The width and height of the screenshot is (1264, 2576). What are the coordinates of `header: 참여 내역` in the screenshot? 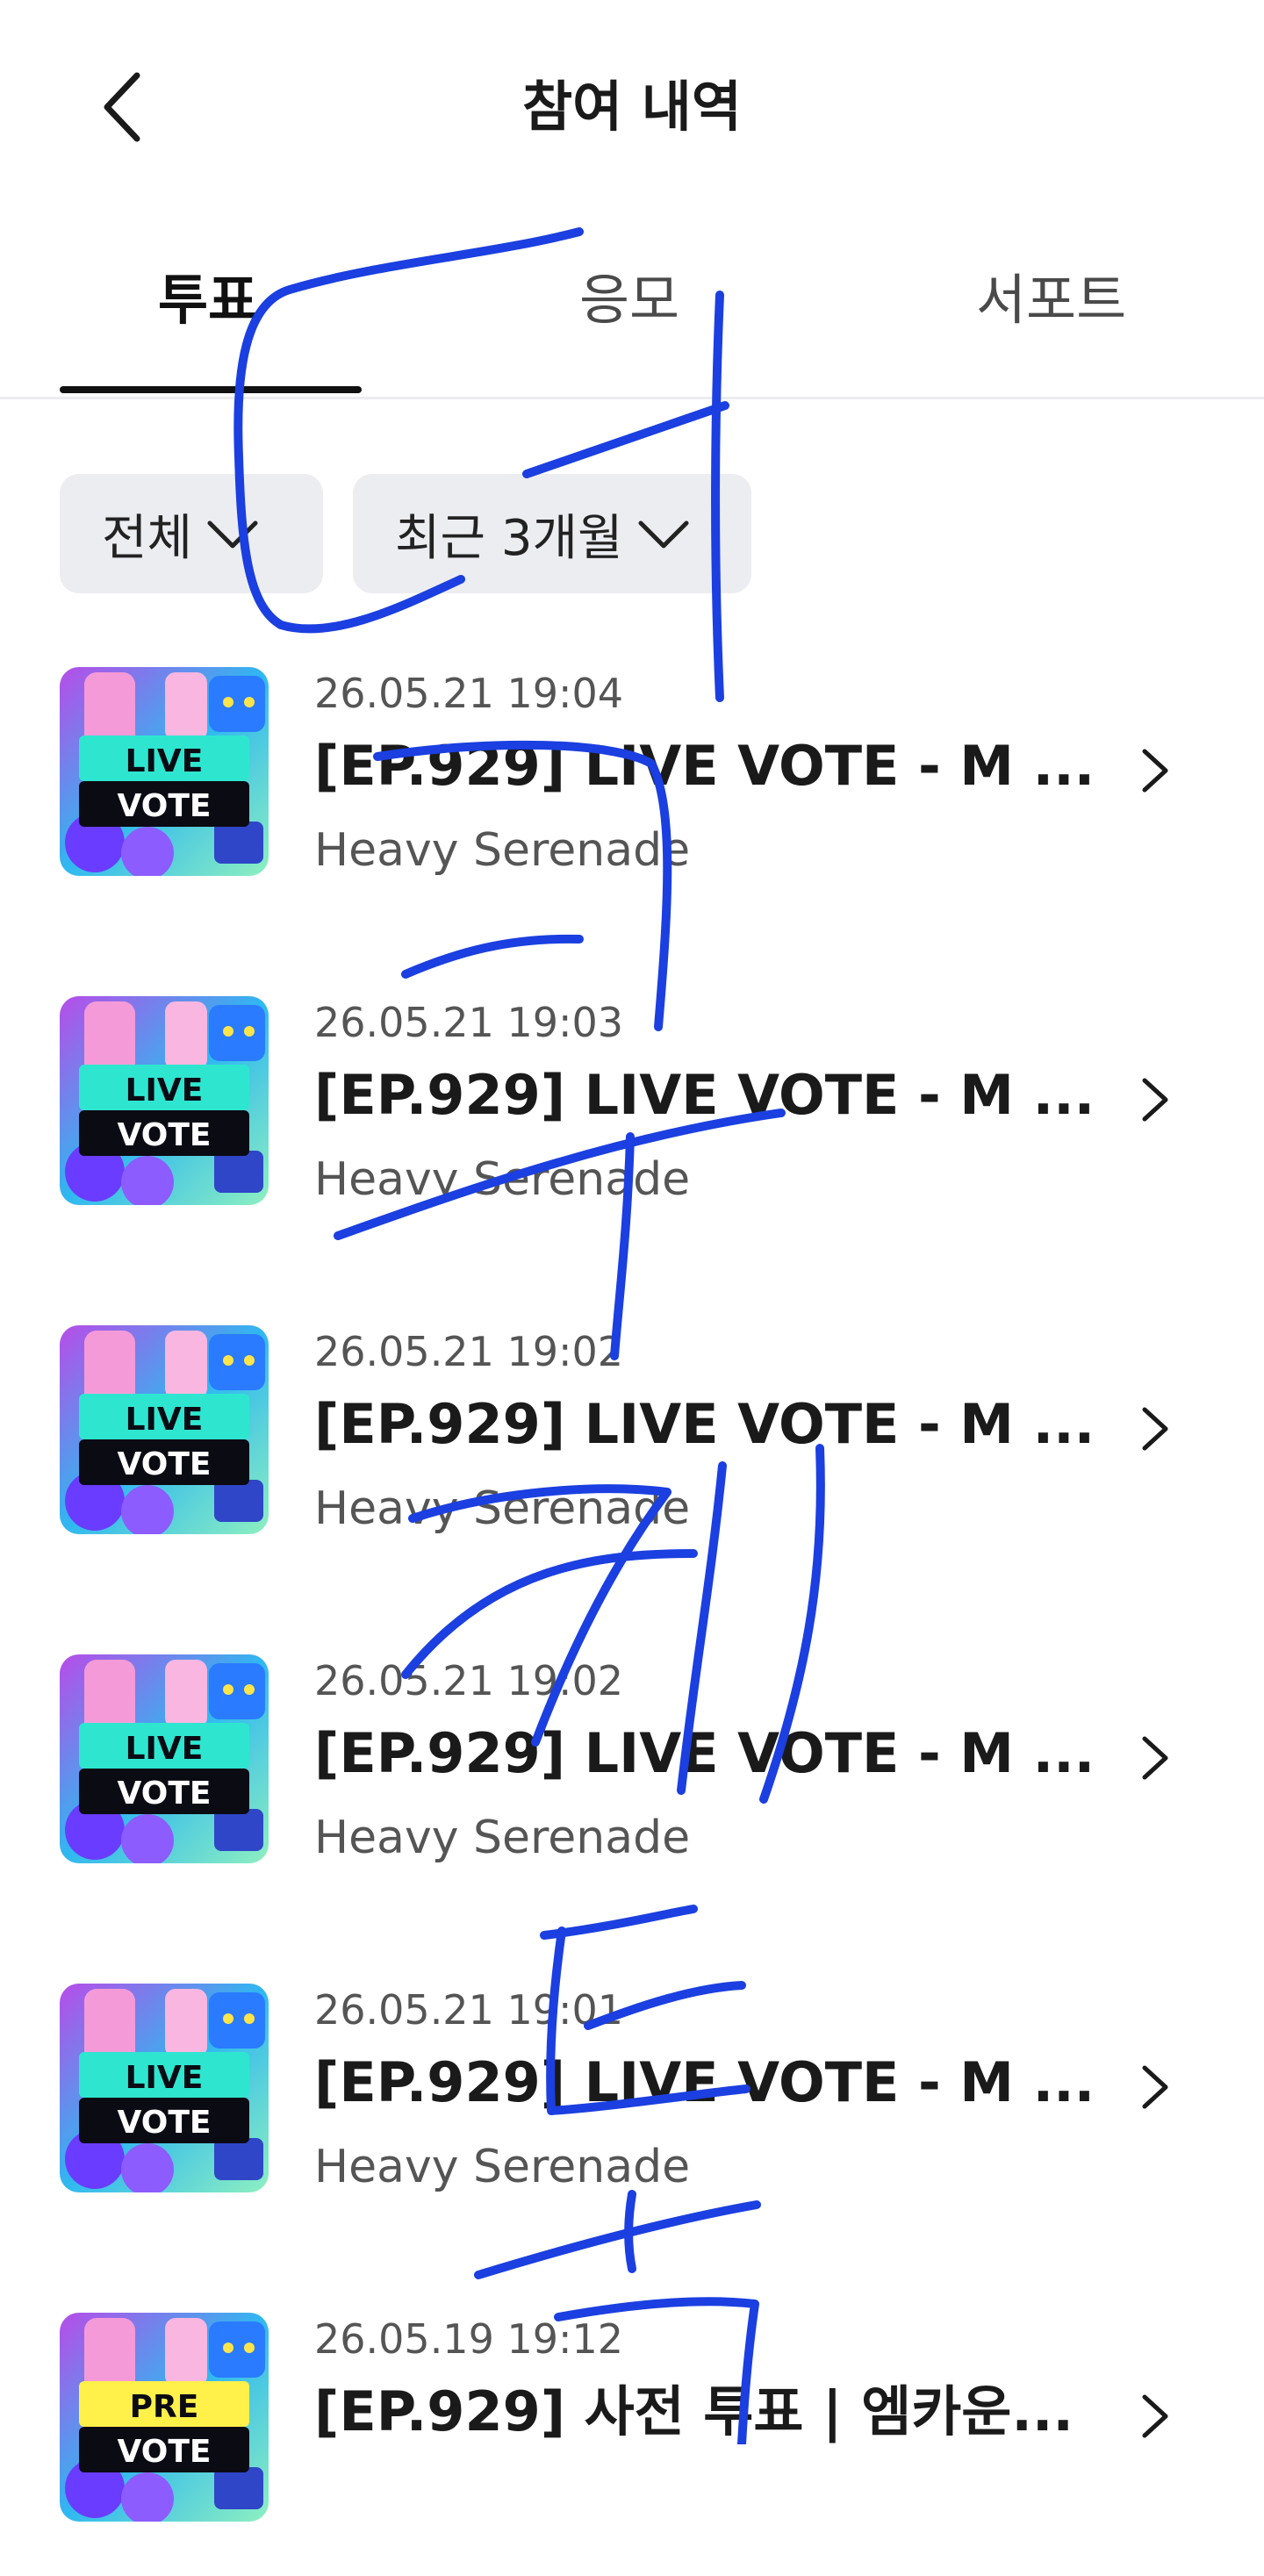 It's located at (632, 105).